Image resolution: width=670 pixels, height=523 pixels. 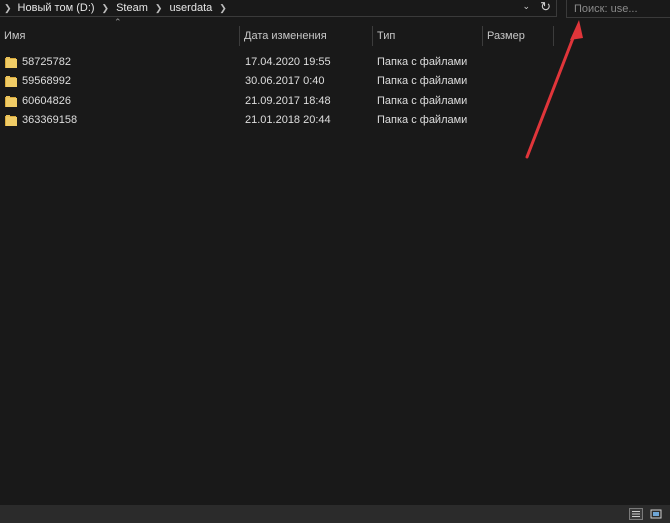 What do you see at coordinates (132, 8) in the screenshot?
I see `breadcrumb-steam: Steam` at bounding box center [132, 8].